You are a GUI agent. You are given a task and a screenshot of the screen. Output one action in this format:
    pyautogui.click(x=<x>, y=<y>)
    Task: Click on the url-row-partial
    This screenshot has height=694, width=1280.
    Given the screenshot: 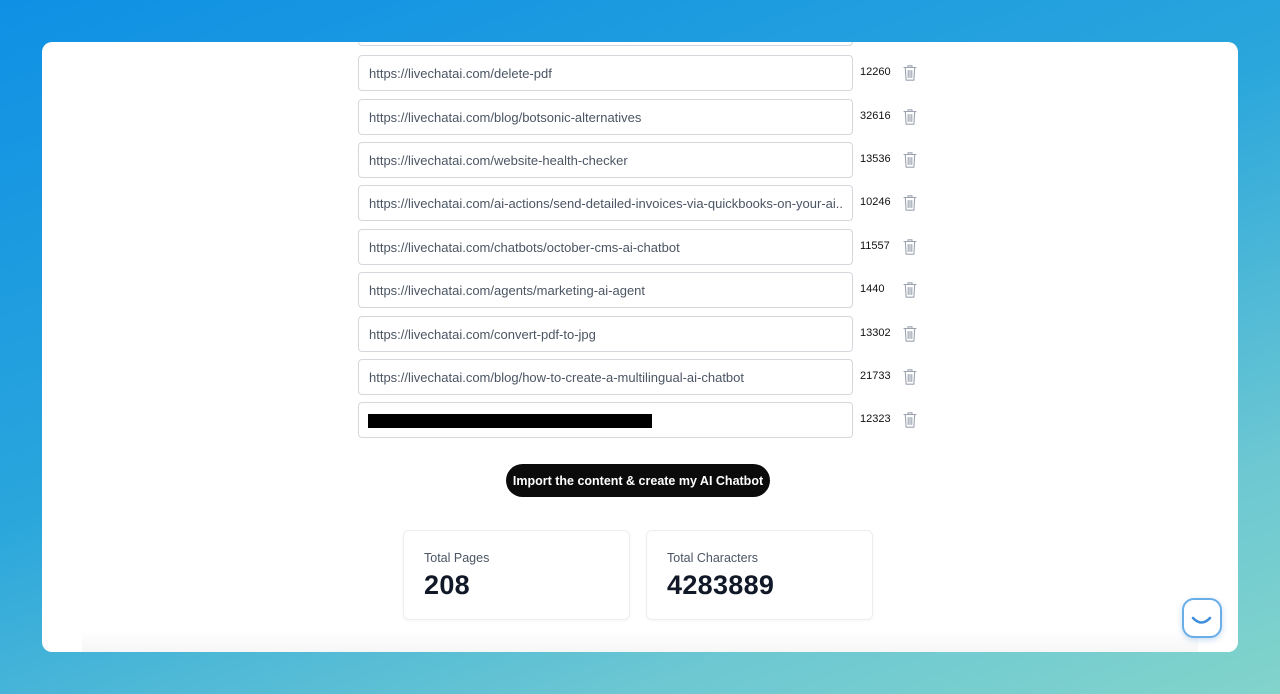 What is the action you would take?
    pyautogui.click(x=648, y=44)
    